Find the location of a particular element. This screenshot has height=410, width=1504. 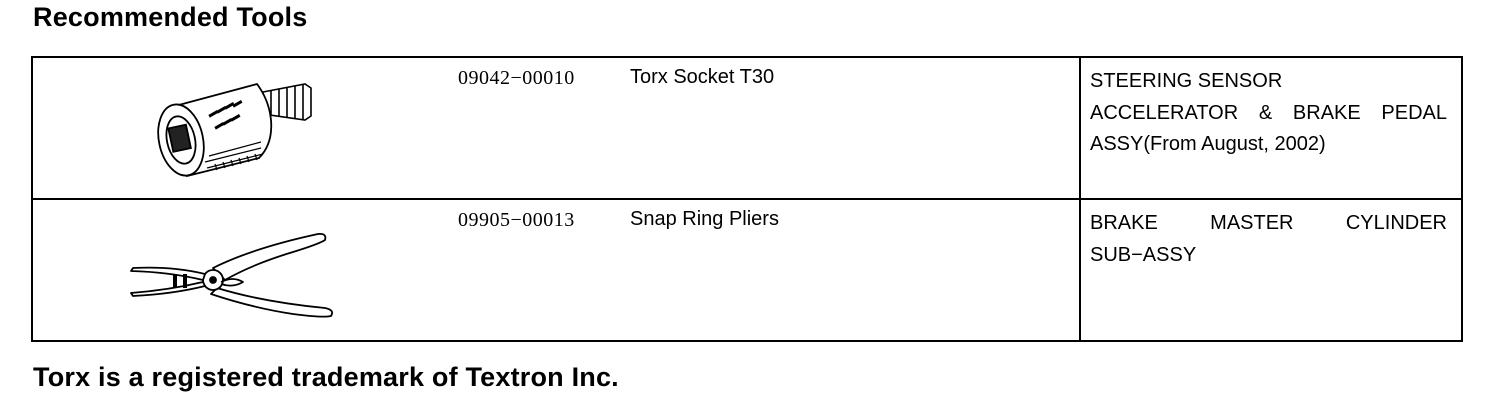

usage-line: BRAKE MASTER CYLINDER is located at coordinates (1268, 223).